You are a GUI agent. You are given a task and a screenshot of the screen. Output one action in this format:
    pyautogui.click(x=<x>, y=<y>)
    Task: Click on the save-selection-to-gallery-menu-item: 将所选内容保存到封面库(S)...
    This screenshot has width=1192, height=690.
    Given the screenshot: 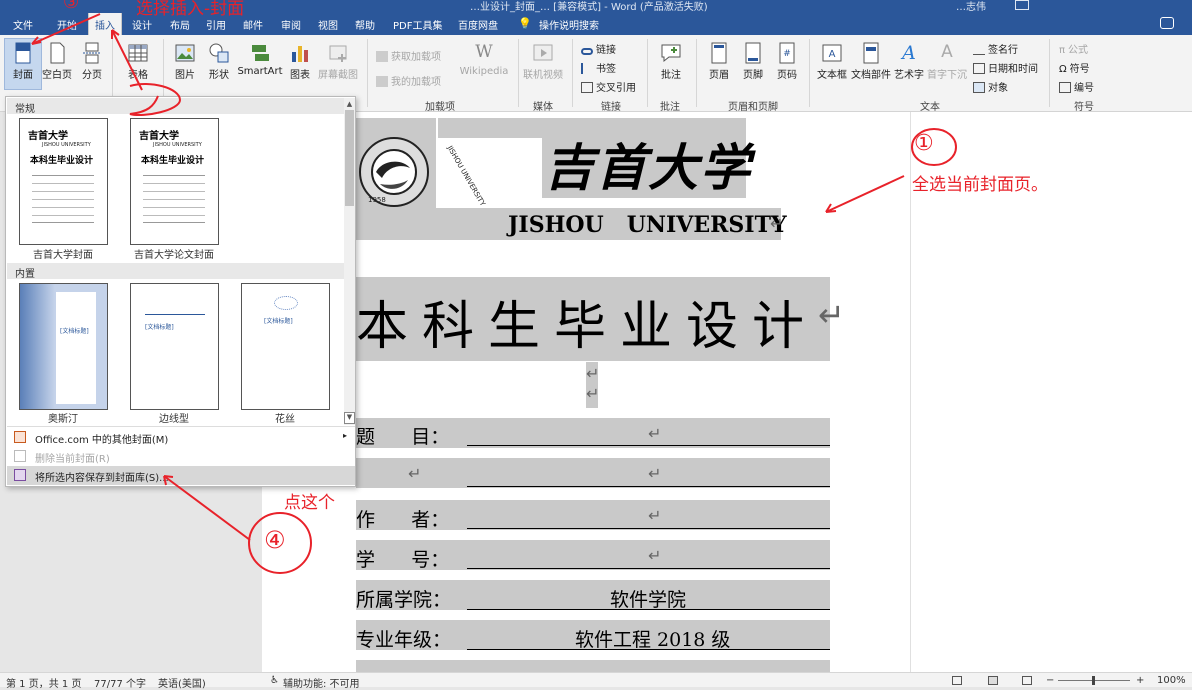 What is the action you would take?
    pyautogui.click(x=181, y=475)
    